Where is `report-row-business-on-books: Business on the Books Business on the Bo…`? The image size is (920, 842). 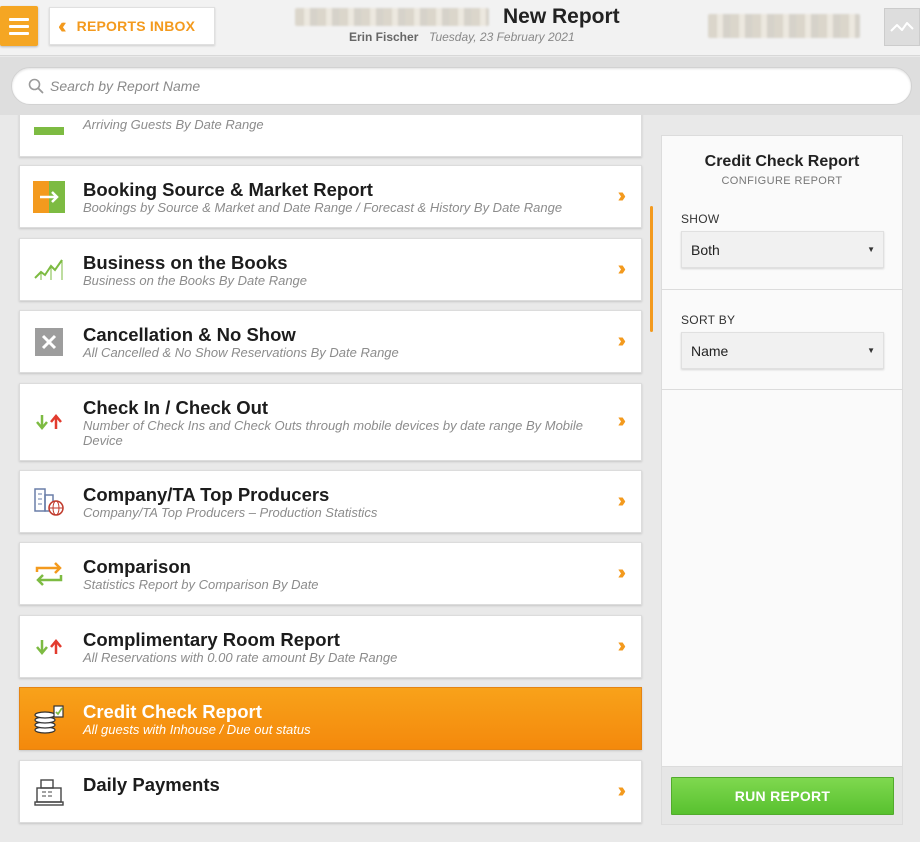
report-row-business-on-books: Business on the Books Business on the Bo… is located at coordinates (330, 269).